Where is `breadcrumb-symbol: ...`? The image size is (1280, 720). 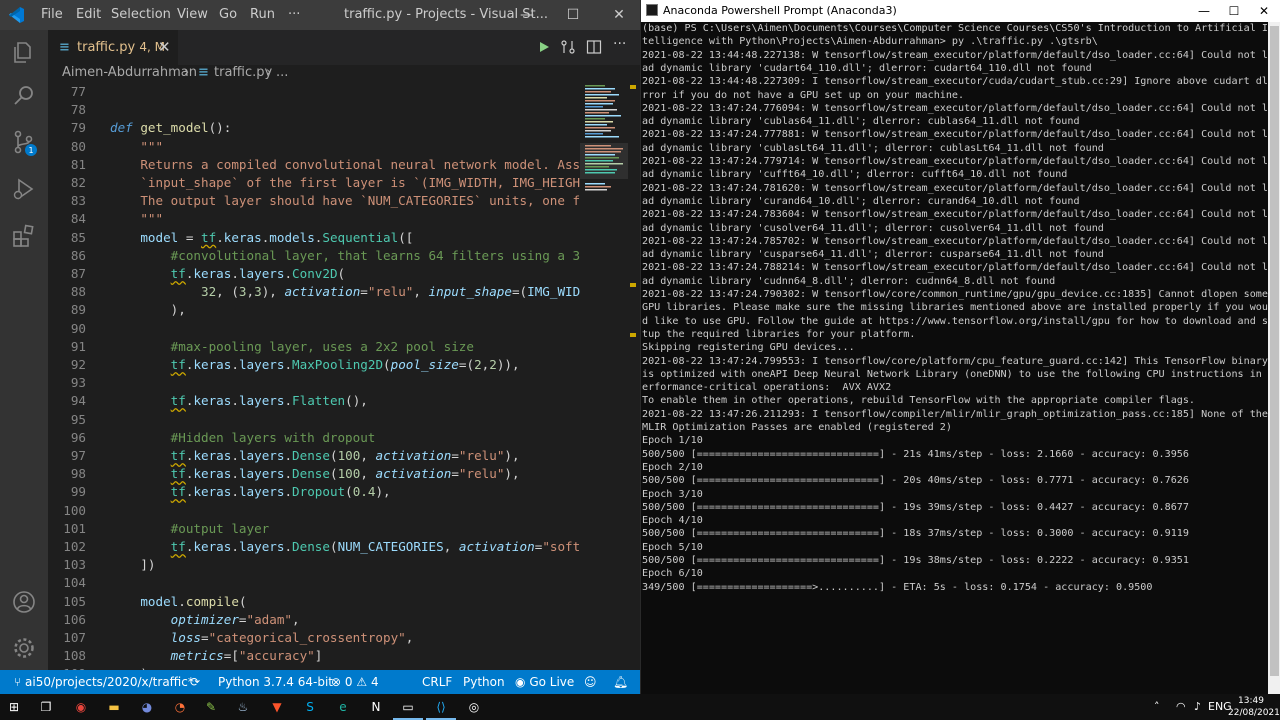
breadcrumb-symbol: ... is located at coordinates (282, 72).